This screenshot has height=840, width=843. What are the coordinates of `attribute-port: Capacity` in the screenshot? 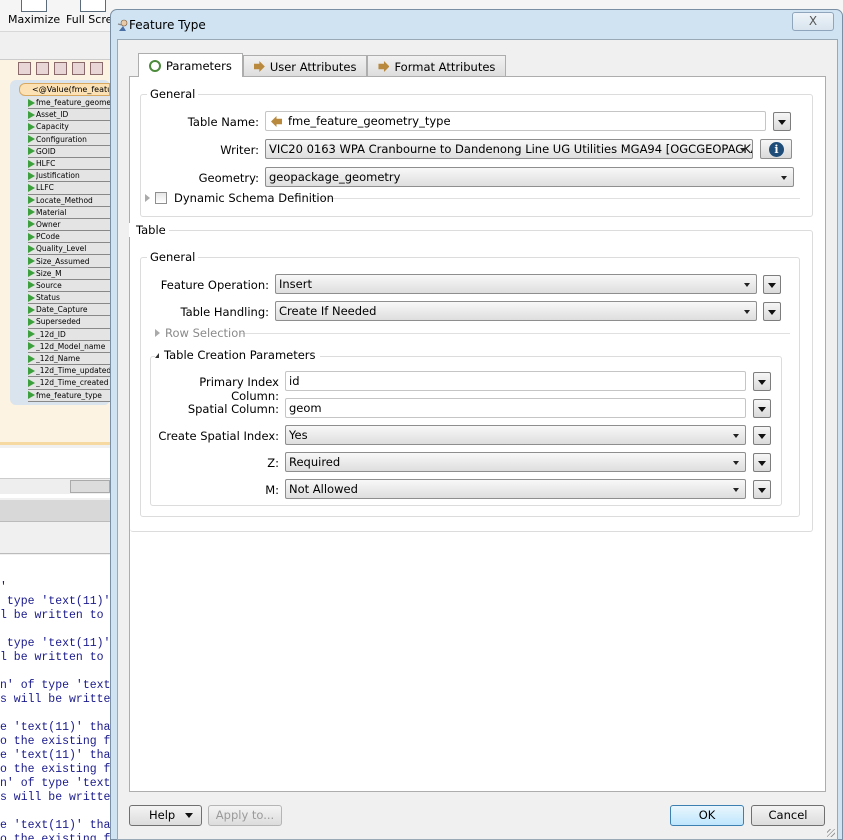 It's located at (69, 127).